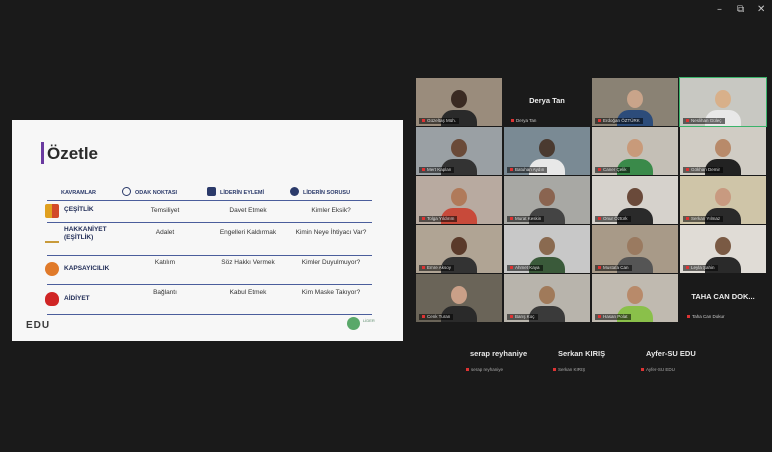 This screenshot has width=777, height=456. Describe the element at coordinates (459, 102) in the screenshot. I see `participant-video: Güzeltaş Müh.` at that location.